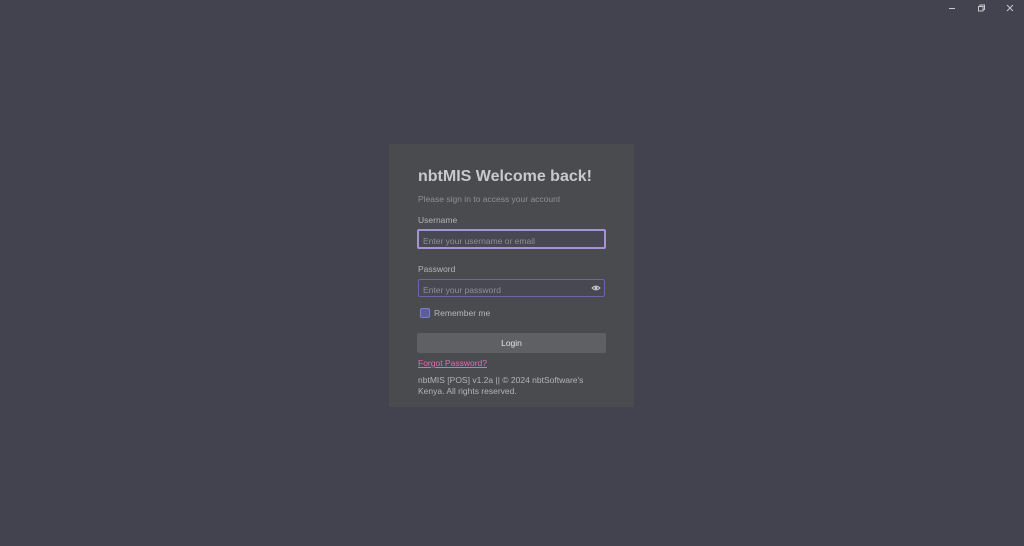  I want to click on close-icon, so click(1009, 8).